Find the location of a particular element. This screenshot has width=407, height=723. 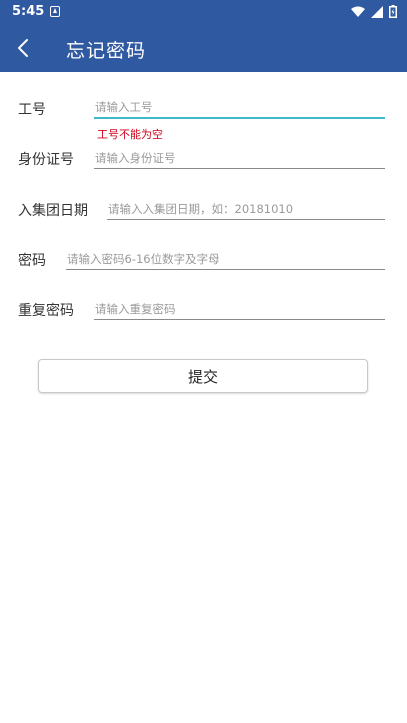

confirm-password-label: 重复密码 is located at coordinates (46, 311).